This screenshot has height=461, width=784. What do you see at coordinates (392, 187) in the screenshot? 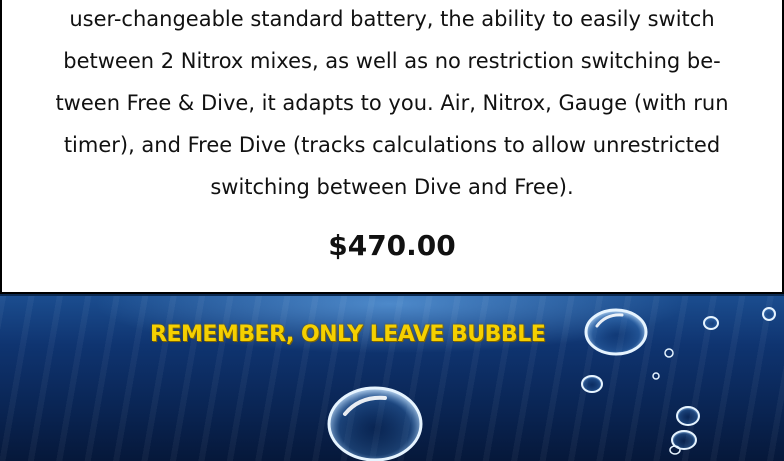
I see `description-line: switching between Dive and Free).` at bounding box center [392, 187].